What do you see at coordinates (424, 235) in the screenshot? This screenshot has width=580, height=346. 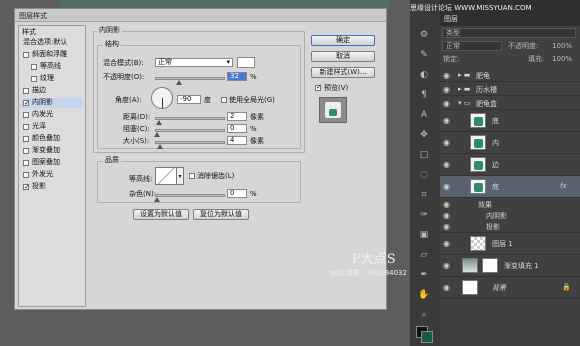 I see `stamp-icon: ▣` at bounding box center [424, 235].